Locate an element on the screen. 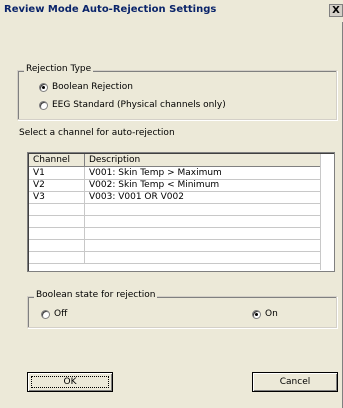  table-header: Channel Description is located at coordinates (176, 160).